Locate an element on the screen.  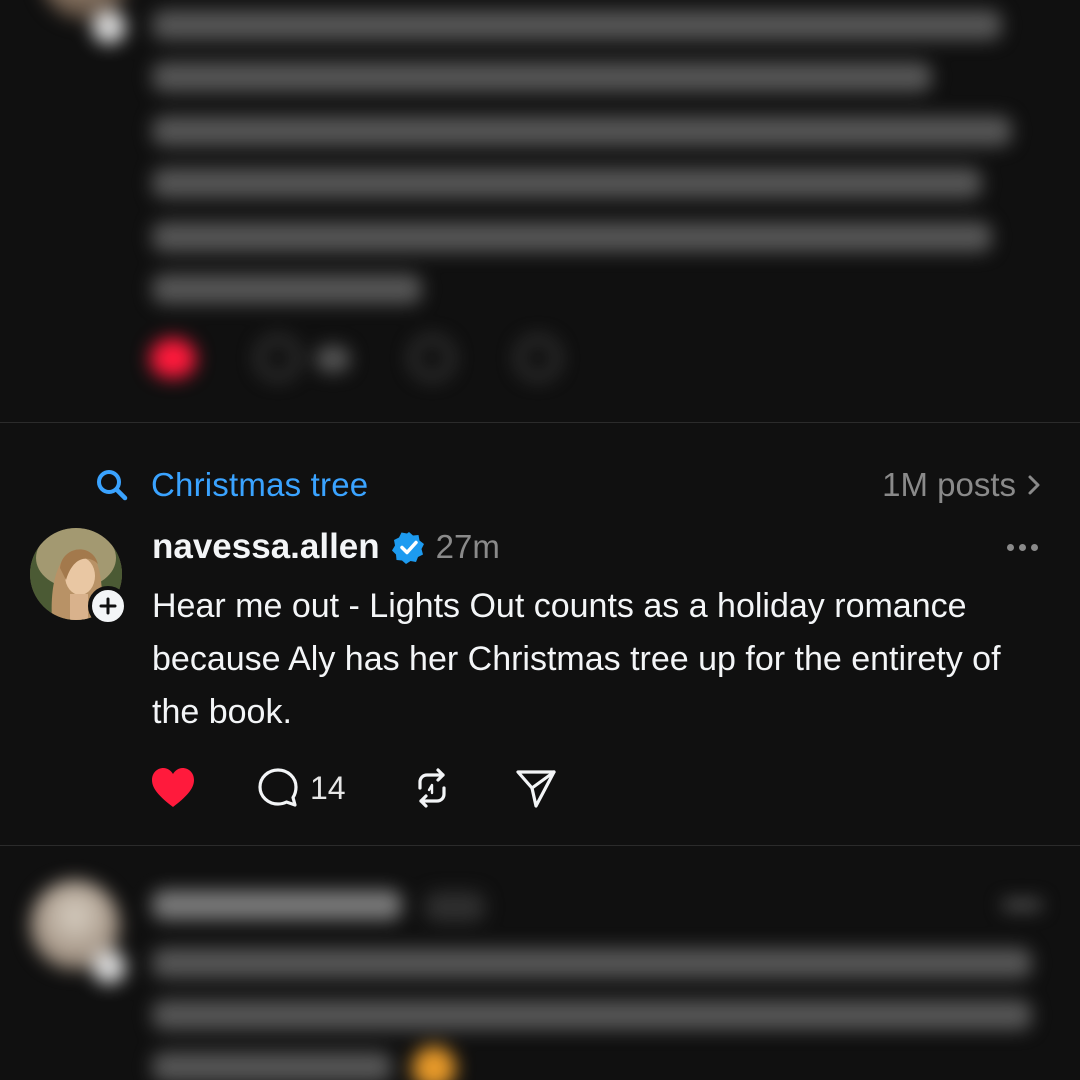
emoji-icon is located at coordinates (434, 1063).